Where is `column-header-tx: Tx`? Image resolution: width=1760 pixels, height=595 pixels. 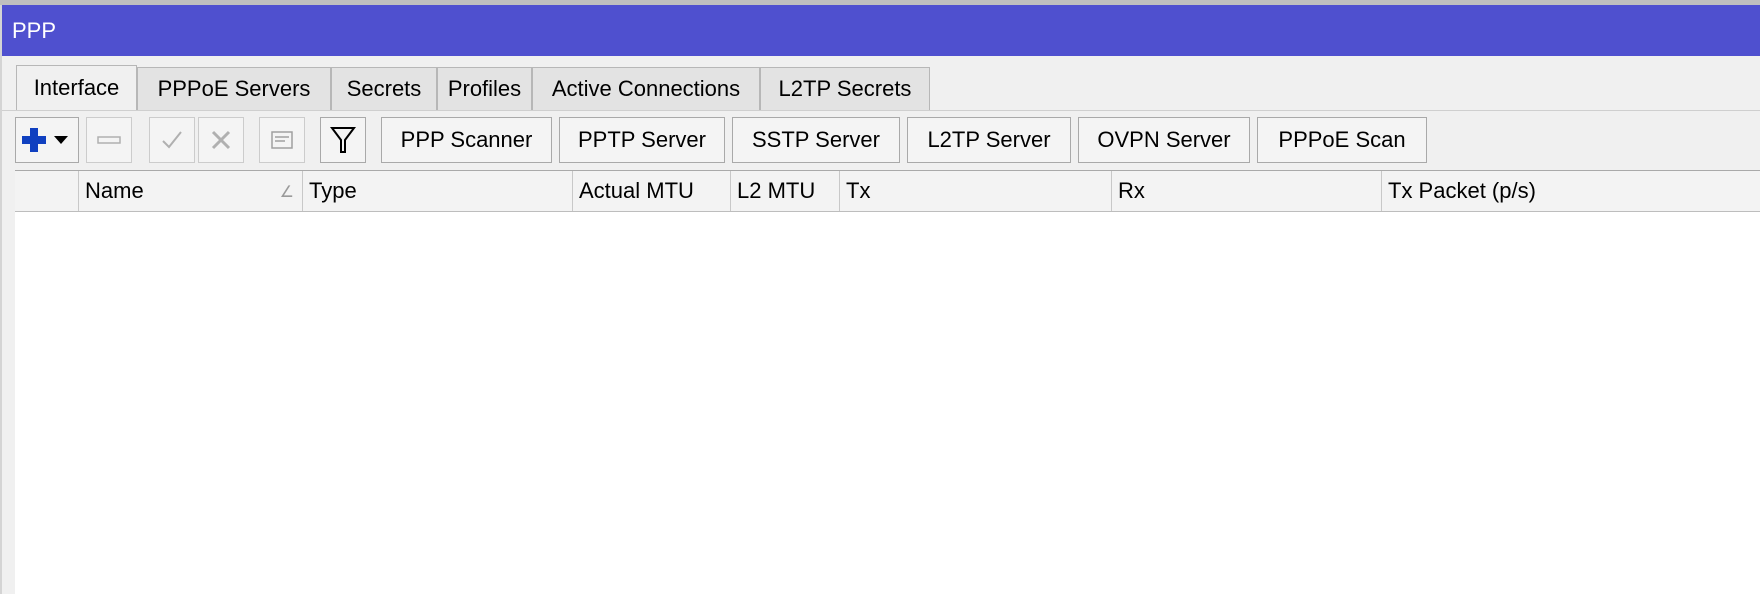
column-header-tx: Tx is located at coordinates (976, 191).